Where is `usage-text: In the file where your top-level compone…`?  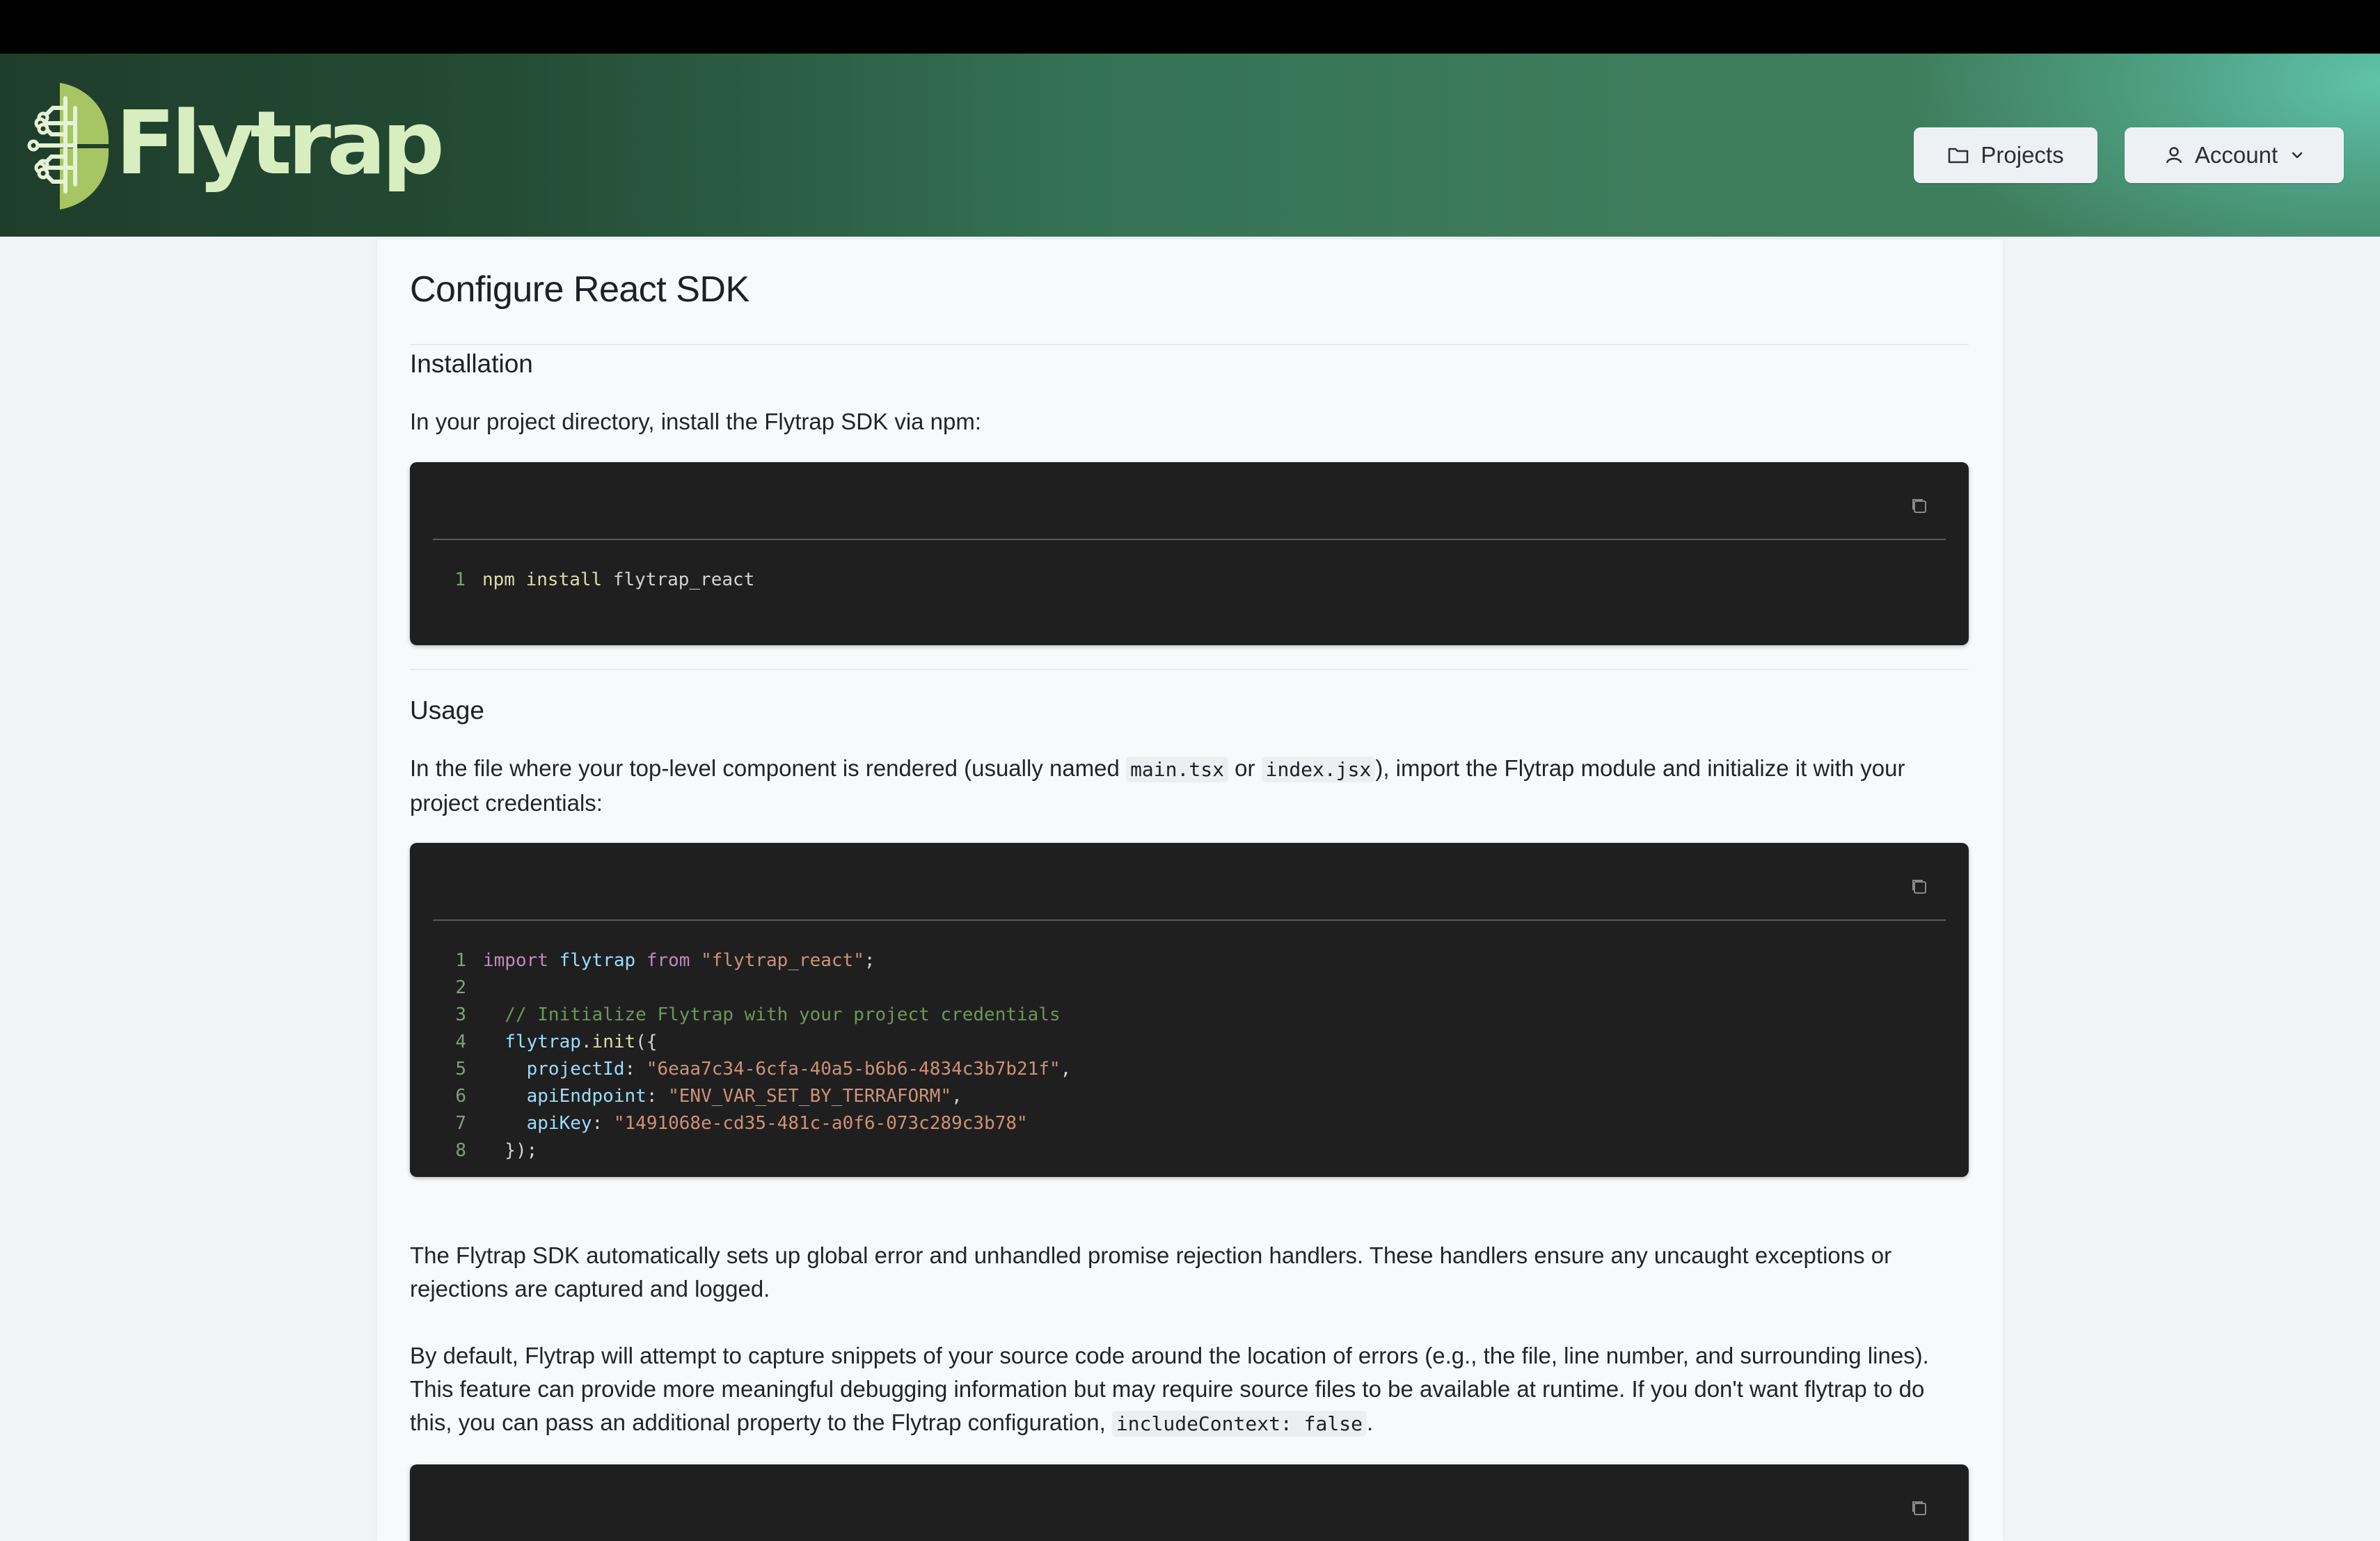 usage-text: In the file where your top-level compone… is located at coordinates (1191, 786).